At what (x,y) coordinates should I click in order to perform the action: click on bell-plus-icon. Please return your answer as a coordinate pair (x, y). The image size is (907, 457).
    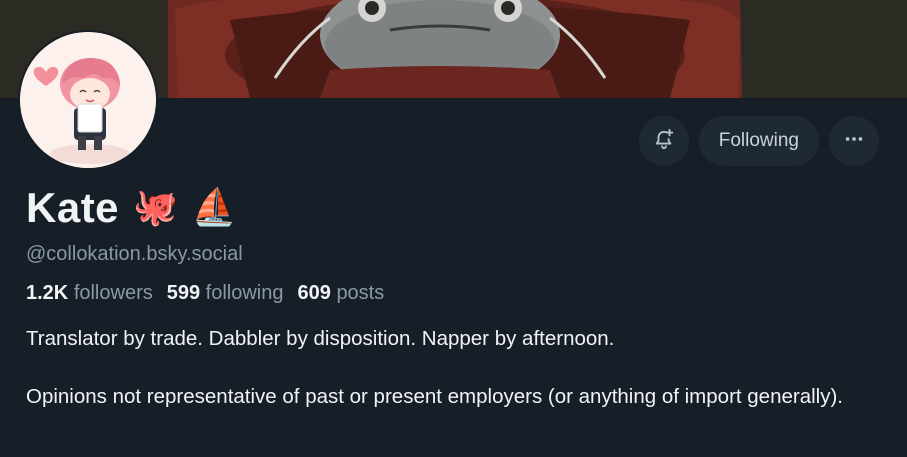
    Looking at the image, I should click on (664, 141).